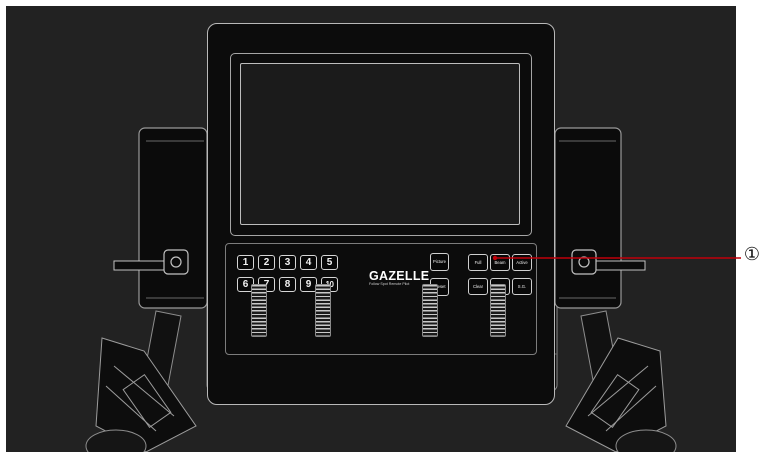  What do you see at coordinates (752, 254) in the screenshot?
I see `callout-number-badge: ①` at bounding box center [752, 254].